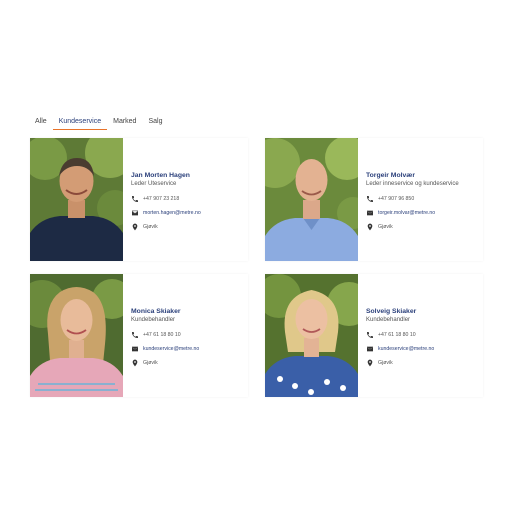  What do you see at coordinates (187, 198) in the screenshot?
I see `phone-row: +47 907 23 218` at bounding box center [187, 198].